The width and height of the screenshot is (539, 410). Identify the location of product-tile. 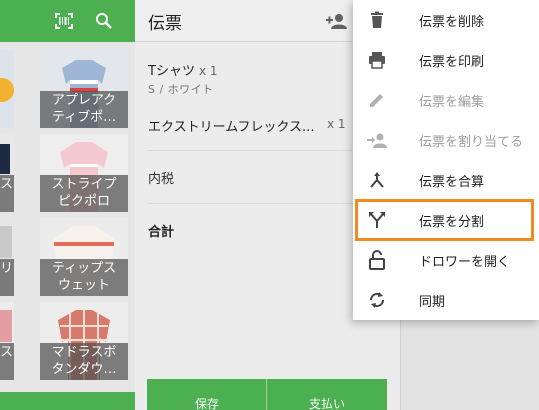
(7, 89).